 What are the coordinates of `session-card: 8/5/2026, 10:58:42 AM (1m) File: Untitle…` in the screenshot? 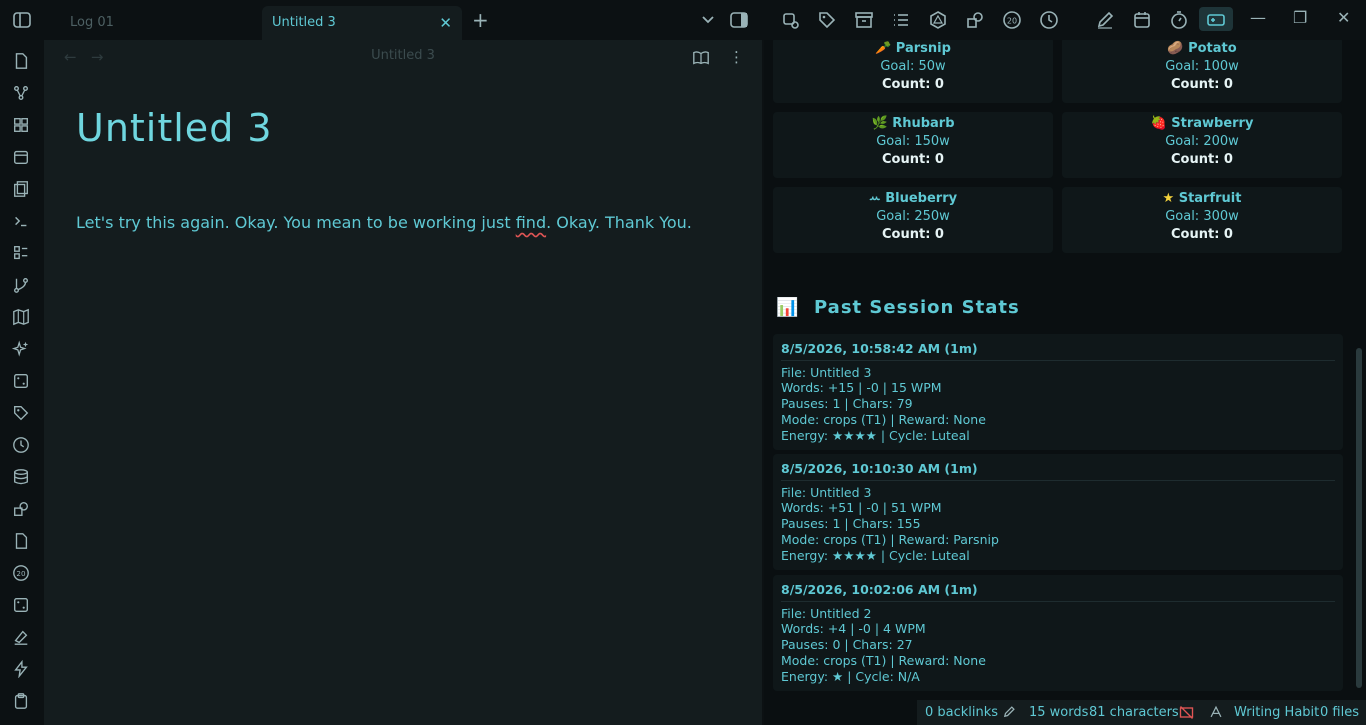 It's located at (1058, 392).